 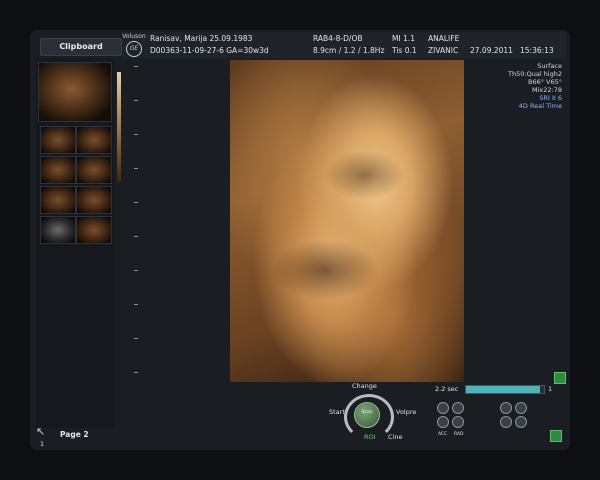 What do you see at coordinates (447, 389) in the screenshot?
I see `cine-timer: 2.2 sec` at bounding box center [447, 389].